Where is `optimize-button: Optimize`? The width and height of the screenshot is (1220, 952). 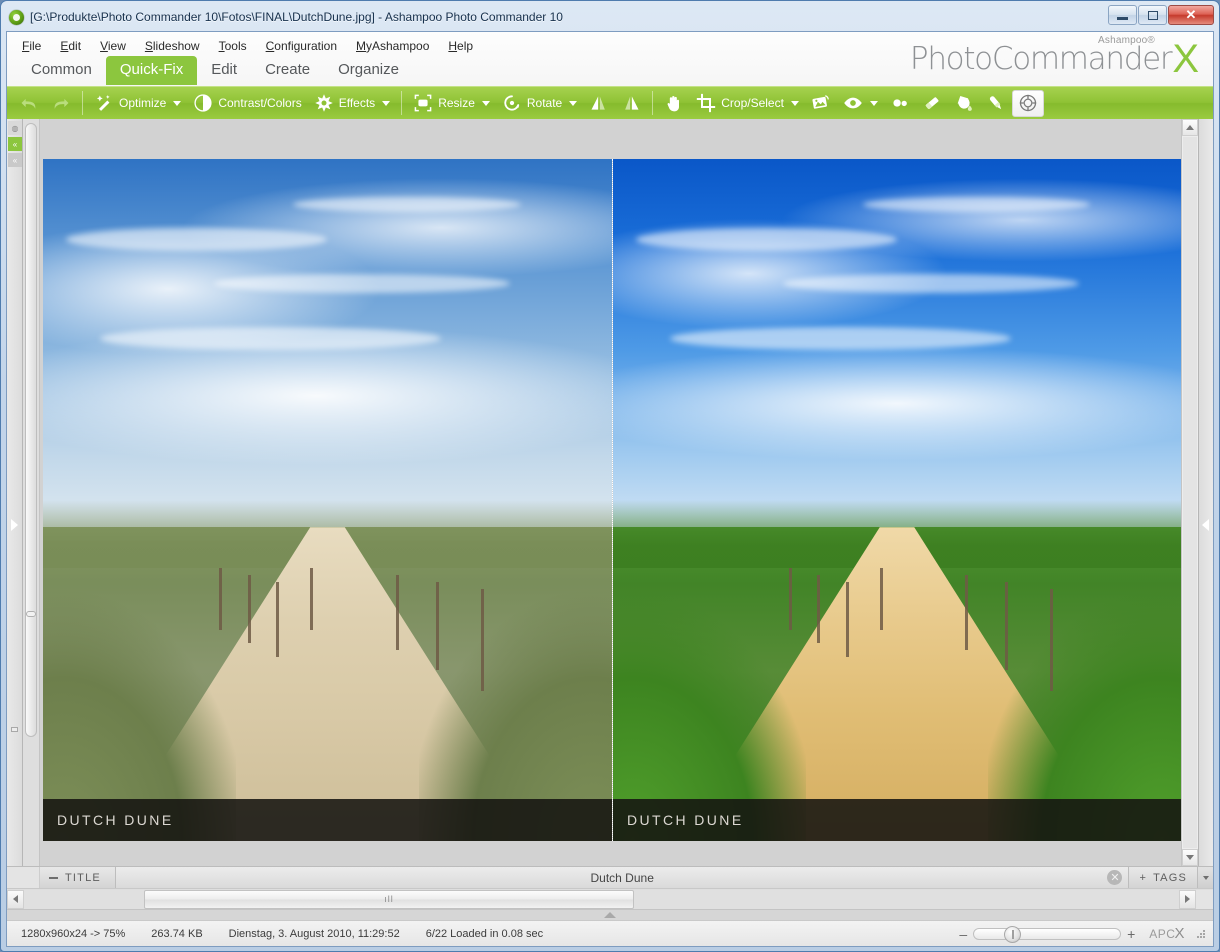 optimize-button: Optimize is located at coordinates (137, 103).